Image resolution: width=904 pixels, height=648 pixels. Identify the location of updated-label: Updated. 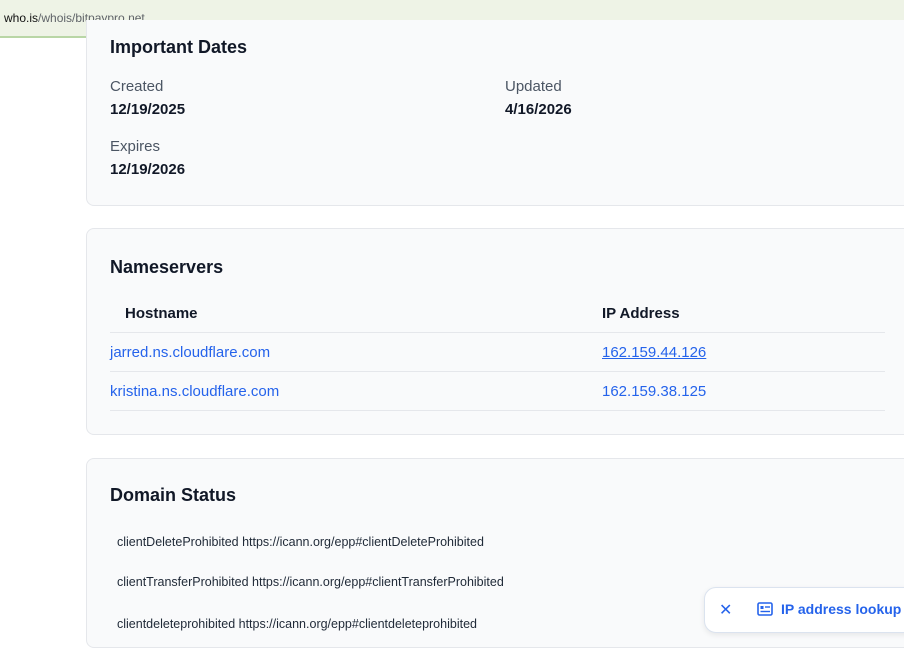
(533, 86).